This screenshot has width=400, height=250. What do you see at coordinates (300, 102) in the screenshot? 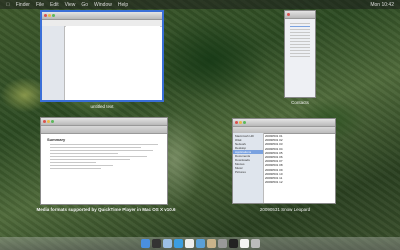
I see `contacts-caption: Contacts` at bounding box center [300, 102].